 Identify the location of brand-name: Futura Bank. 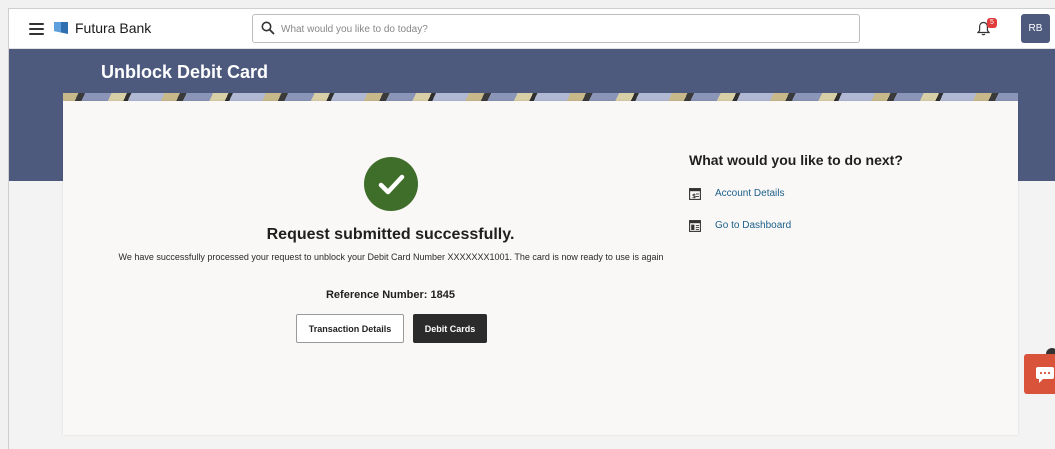
(113, 28).